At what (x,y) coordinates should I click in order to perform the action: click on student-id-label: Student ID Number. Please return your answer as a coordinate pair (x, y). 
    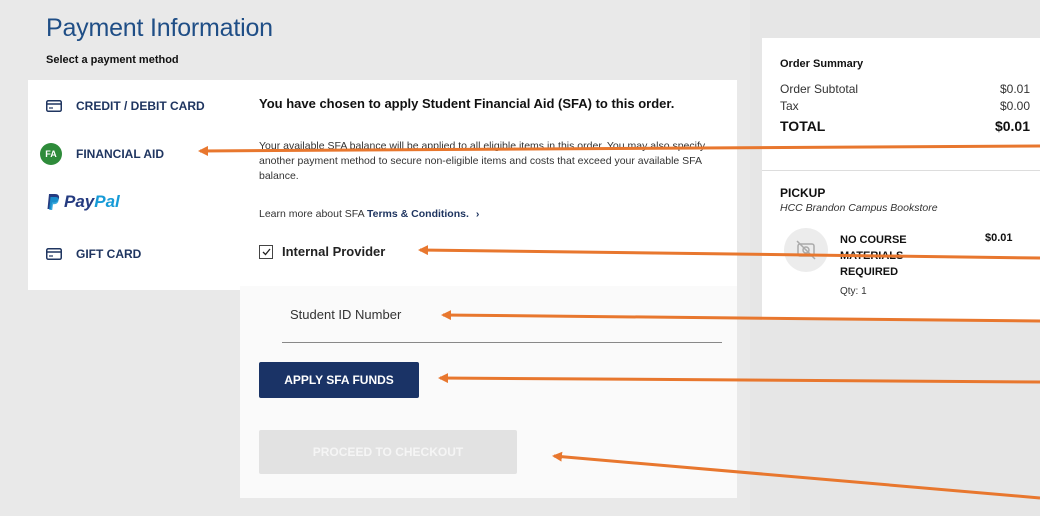
    Looking at the image, I should click on (346, 314).